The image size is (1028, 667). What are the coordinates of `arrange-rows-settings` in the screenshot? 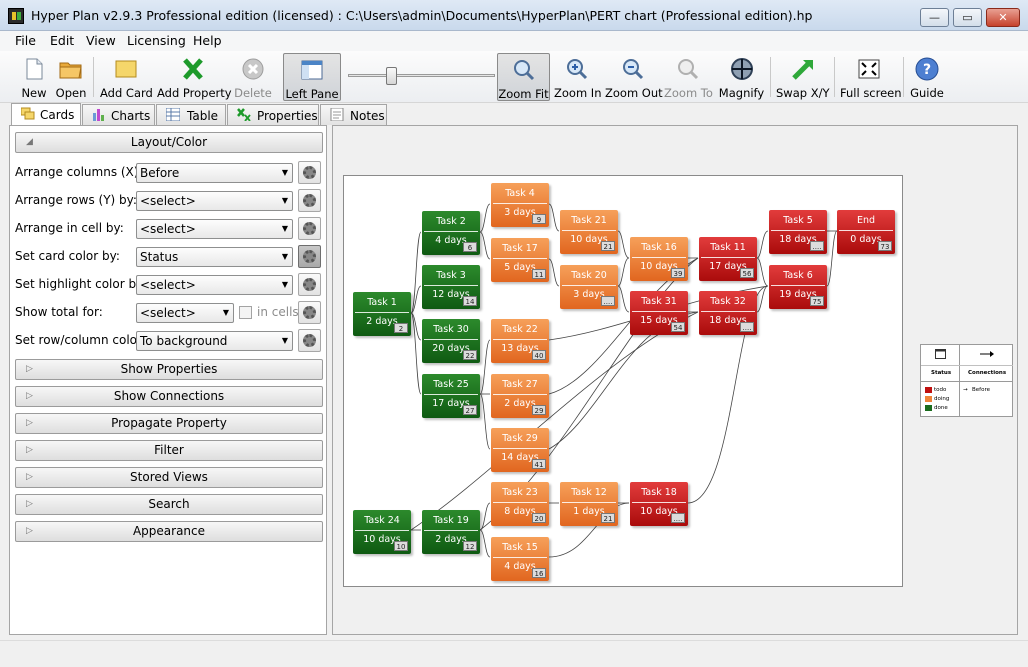 It's located at (309, 200).